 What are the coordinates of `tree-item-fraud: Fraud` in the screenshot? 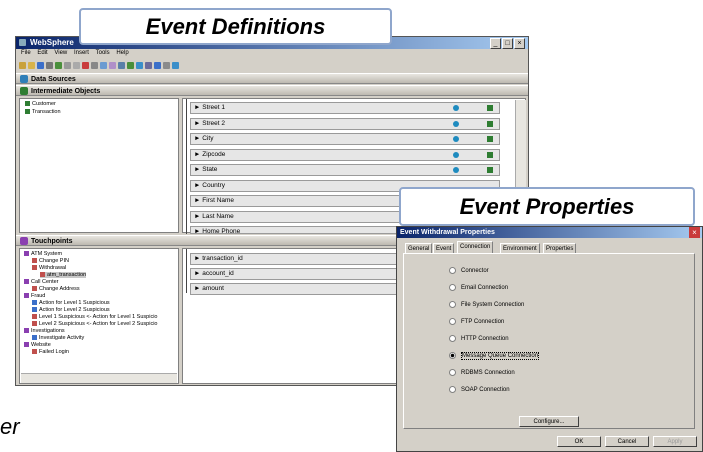 It's located at (34, 296).